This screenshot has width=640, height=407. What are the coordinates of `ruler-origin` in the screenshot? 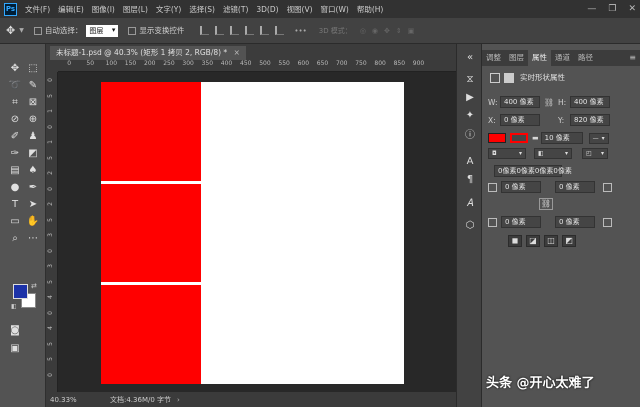 It's located at (52, 66).